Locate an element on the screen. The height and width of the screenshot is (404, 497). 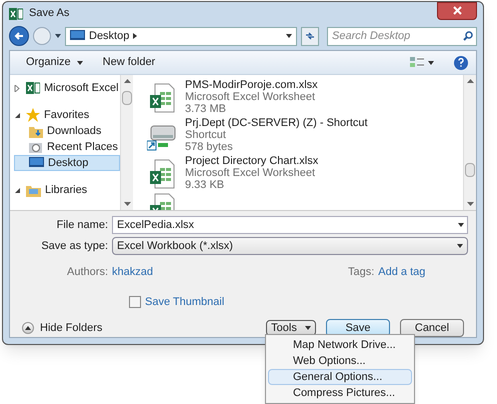
close-icon is located at coordinates (457, 11).